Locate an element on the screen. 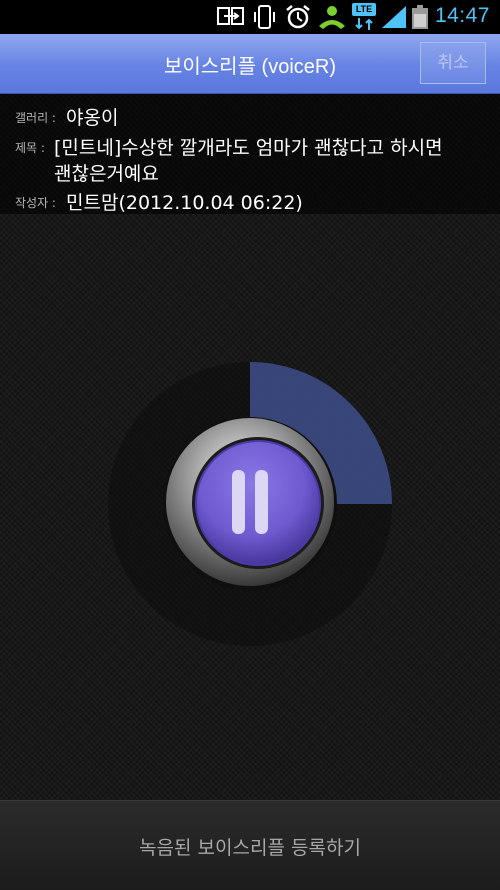  pause-button is located at coordinates (258, 503).